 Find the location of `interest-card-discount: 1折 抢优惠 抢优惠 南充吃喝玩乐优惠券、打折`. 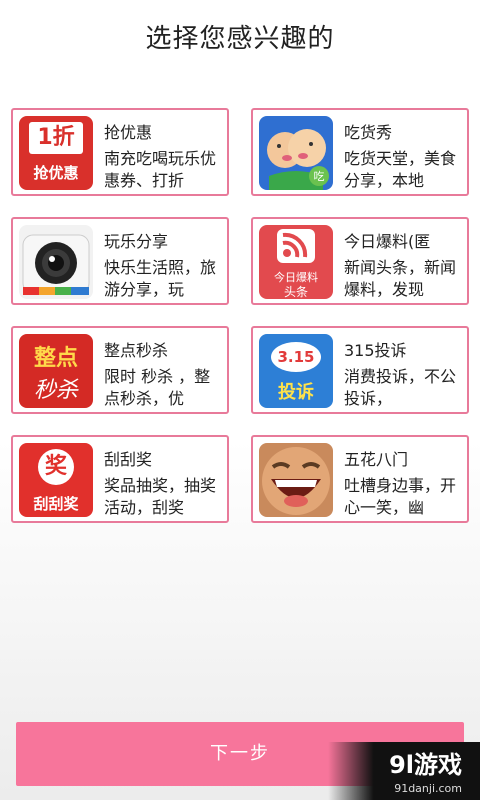

interest-card-discount: 1折 抢优惠 抢优惠 南充吃喝玩乐优惠券、打折 is located at coordinates (120, 152).